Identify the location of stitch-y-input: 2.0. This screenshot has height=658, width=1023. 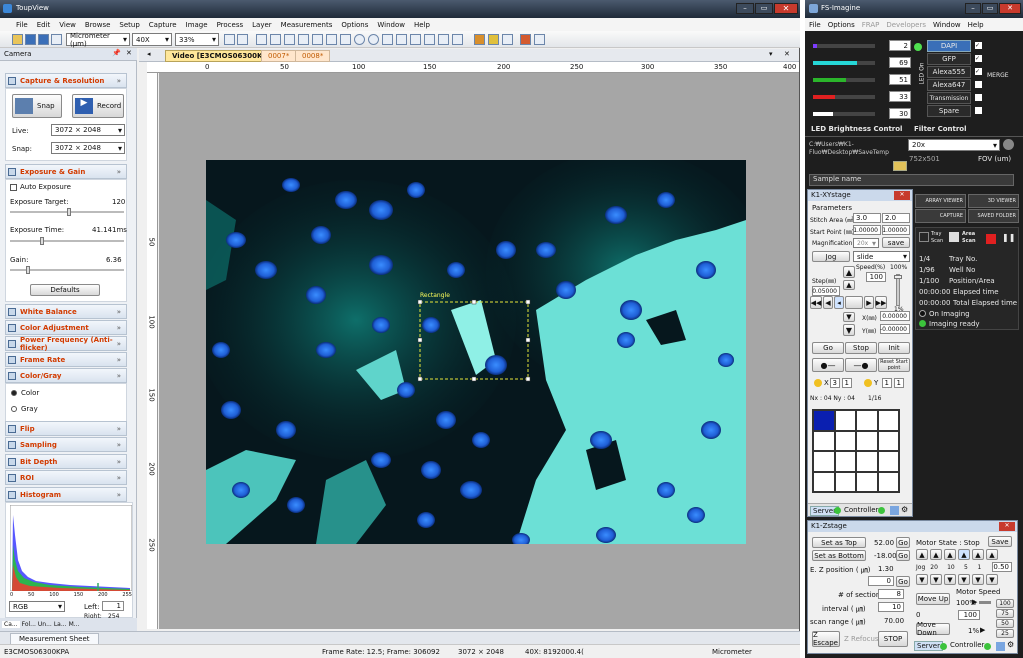
(896, 218).